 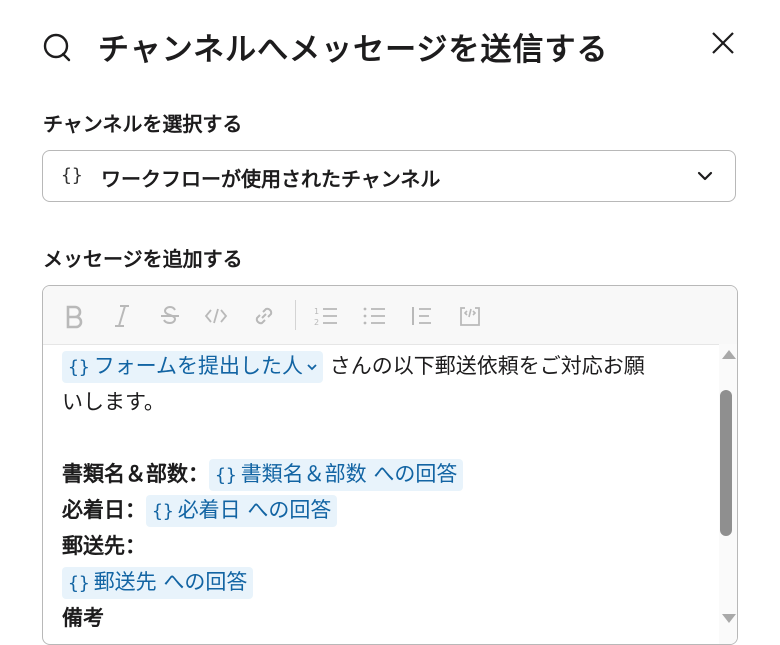 What do you see at coordinates (726, 463) in the screenshot?
I see `scrollbar-thumb` at bounding box center [726, 463].